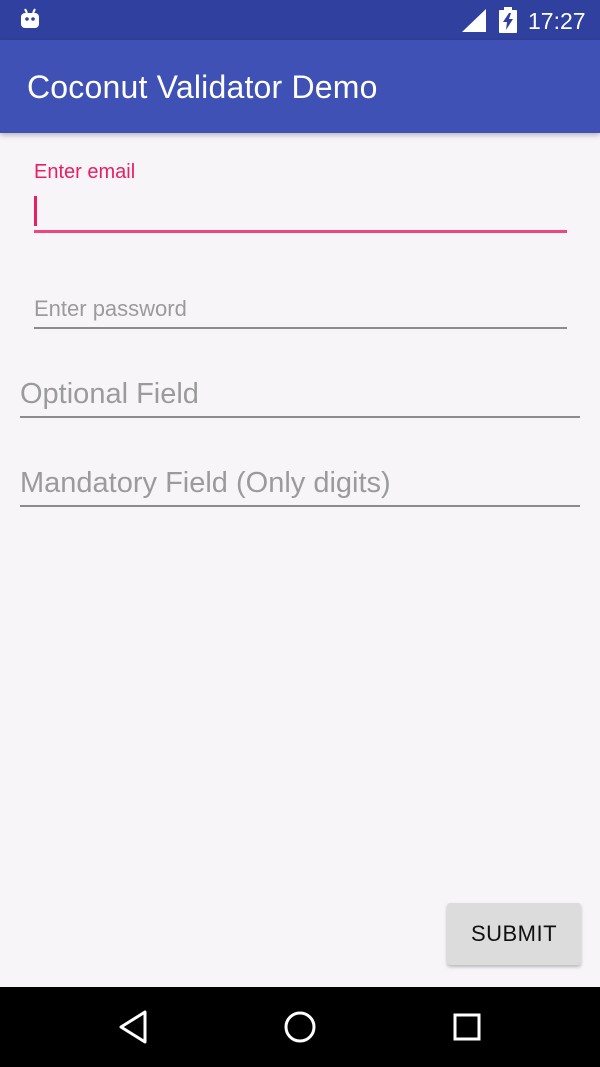 Image resolution: width=600 pixels, height=1067 pixels. Describe the element at coordinates (35, 211) in the screenshot. I see `text-cursor` at that location.